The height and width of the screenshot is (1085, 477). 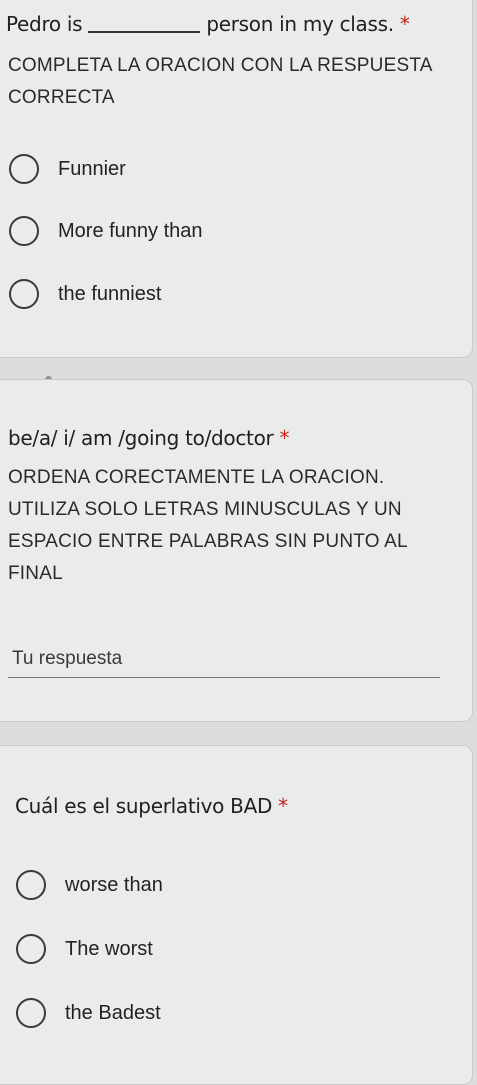 I want to click on option-funnier: Funnier, so click(x=67, y=169).